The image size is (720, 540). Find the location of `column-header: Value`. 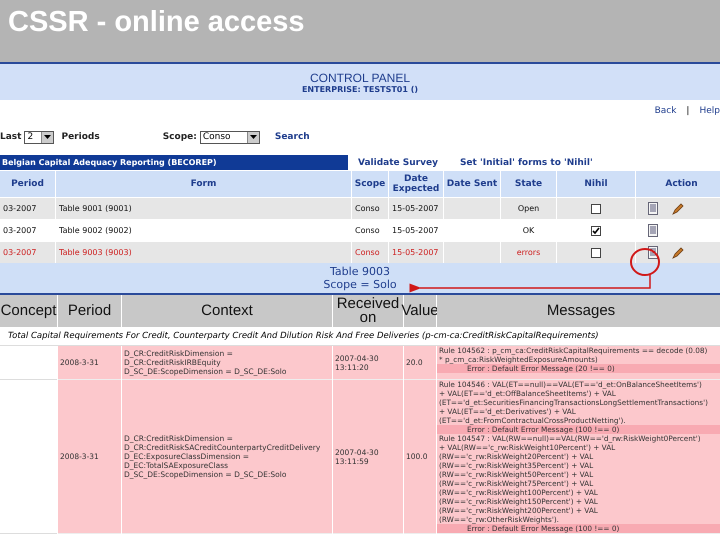

column-header: Value is located at coordinates (420, 311).